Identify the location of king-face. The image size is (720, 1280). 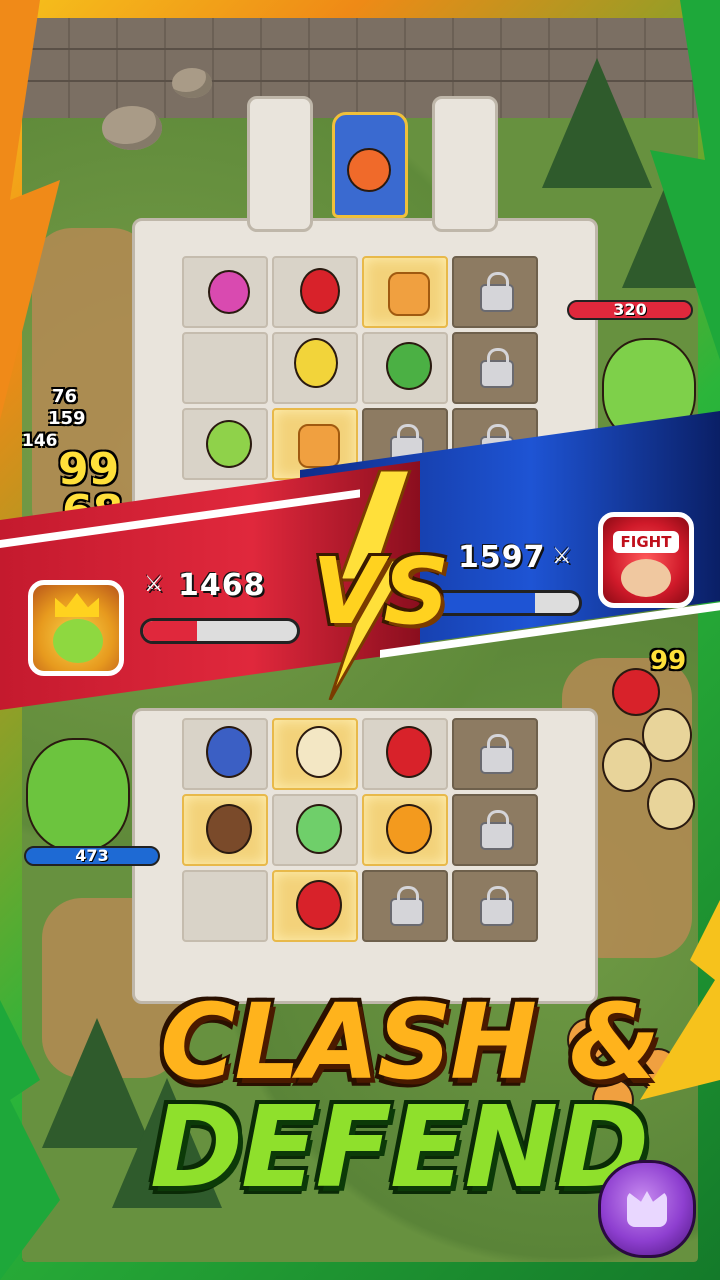
(78, 641).